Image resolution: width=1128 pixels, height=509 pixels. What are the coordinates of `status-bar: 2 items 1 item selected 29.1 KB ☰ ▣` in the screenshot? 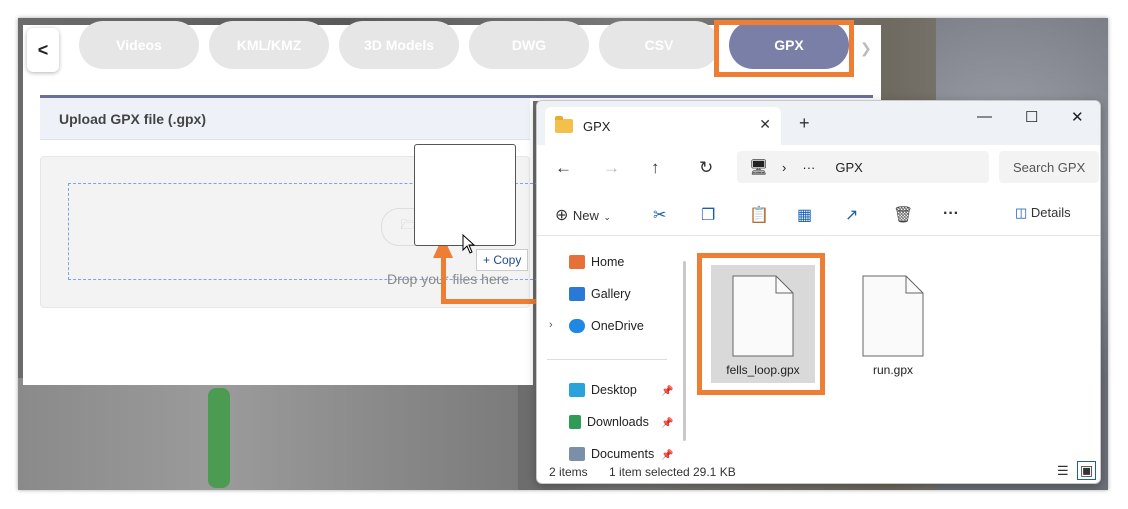 It's located at (818, 472).